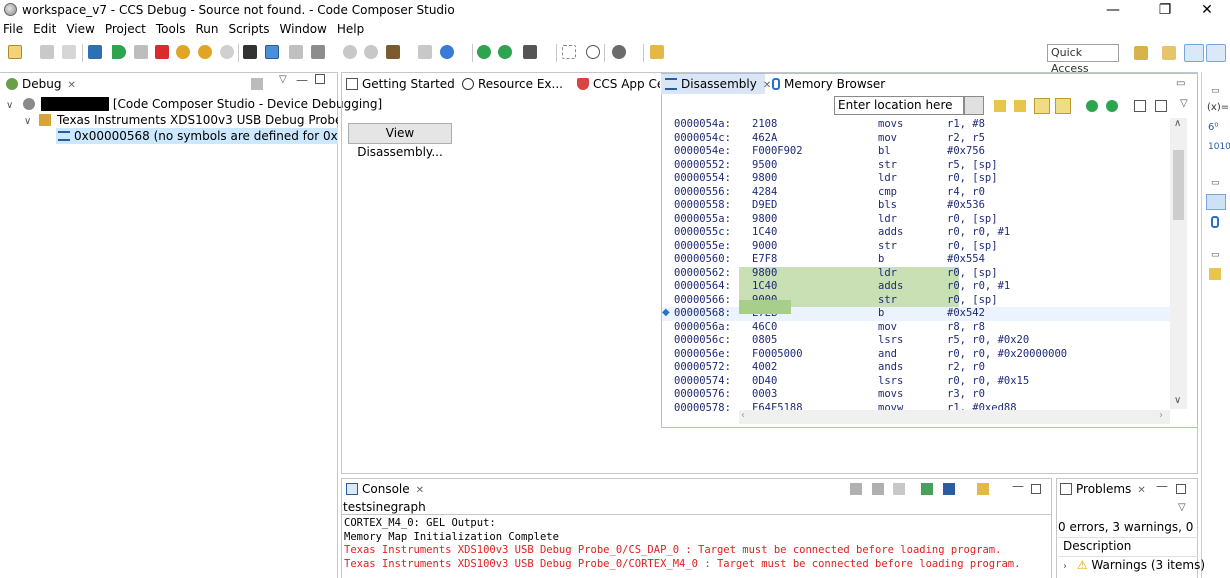 Image resolution: width=1230 pixels, height=578 pixels. Describe the element at coordinates (856, 489) in the screenshot. I see `clear-console-icon` at that location.